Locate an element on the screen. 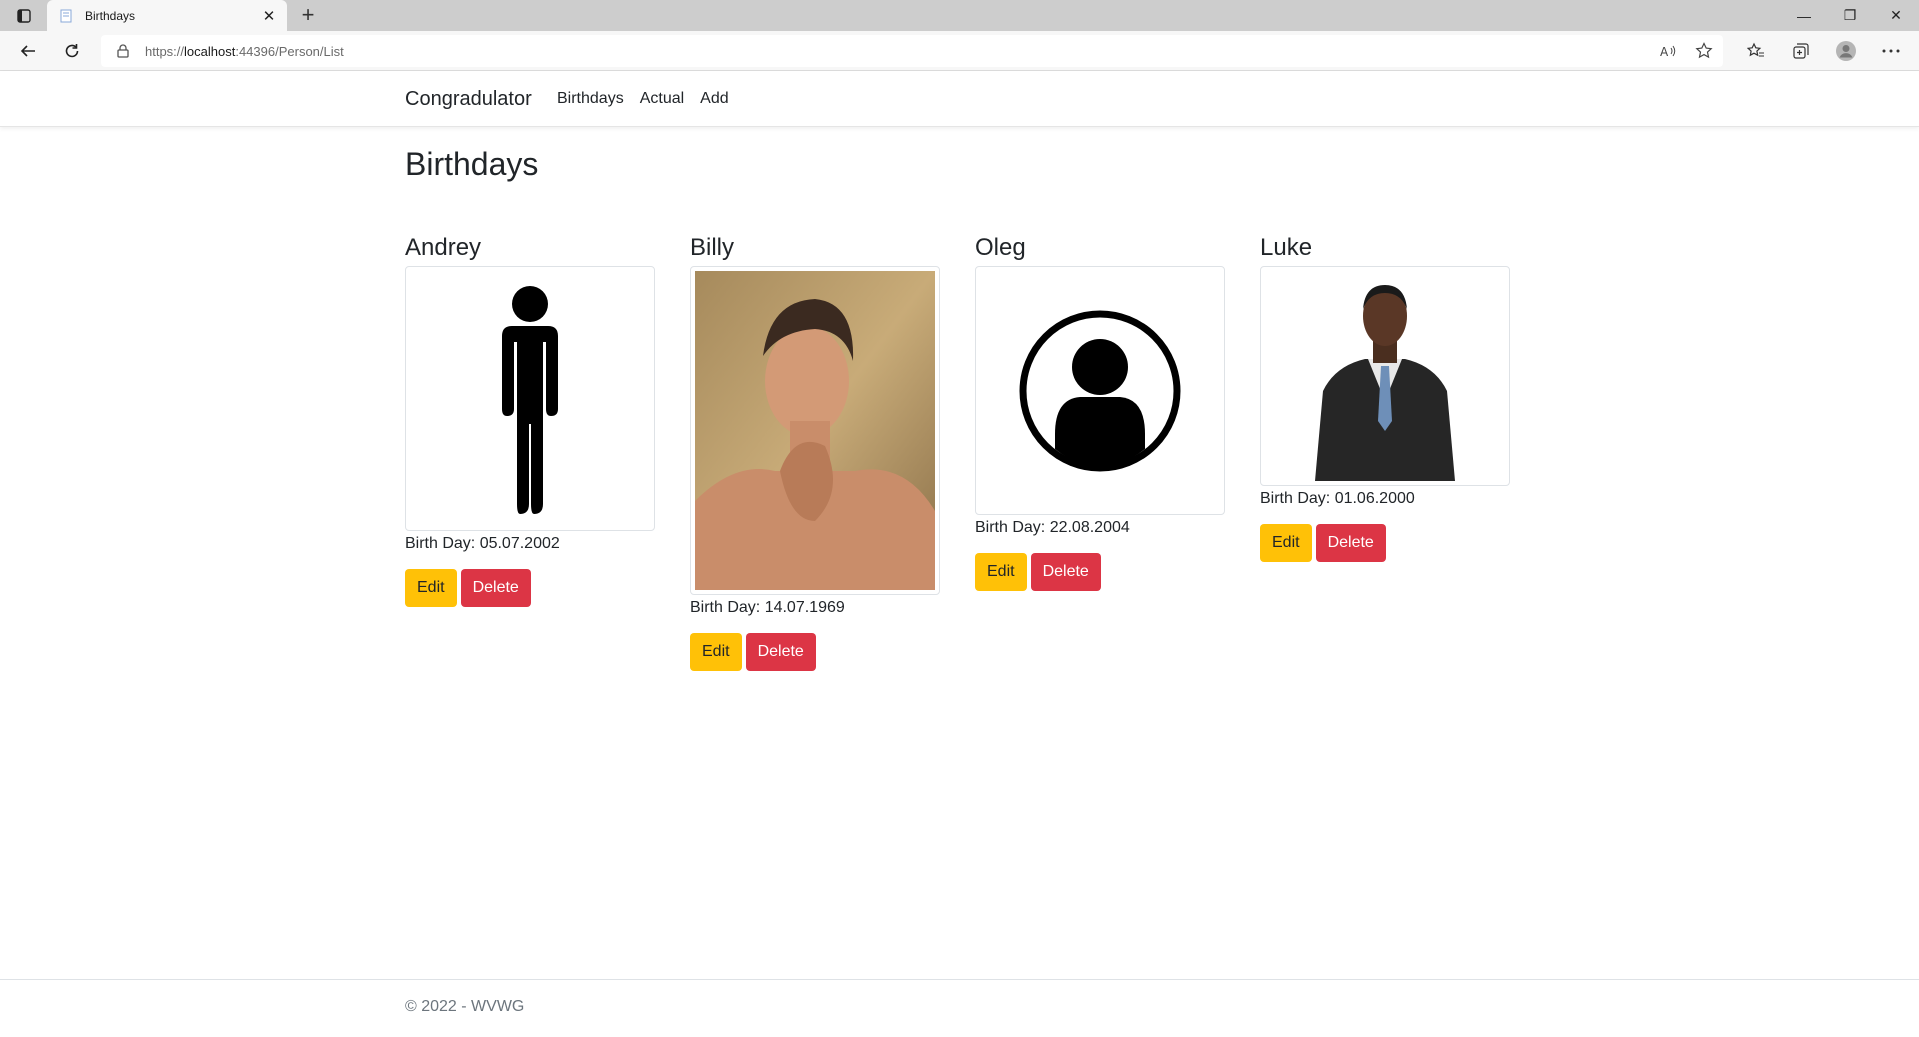  new-tab-button: + is located at coordinates (308, 14).